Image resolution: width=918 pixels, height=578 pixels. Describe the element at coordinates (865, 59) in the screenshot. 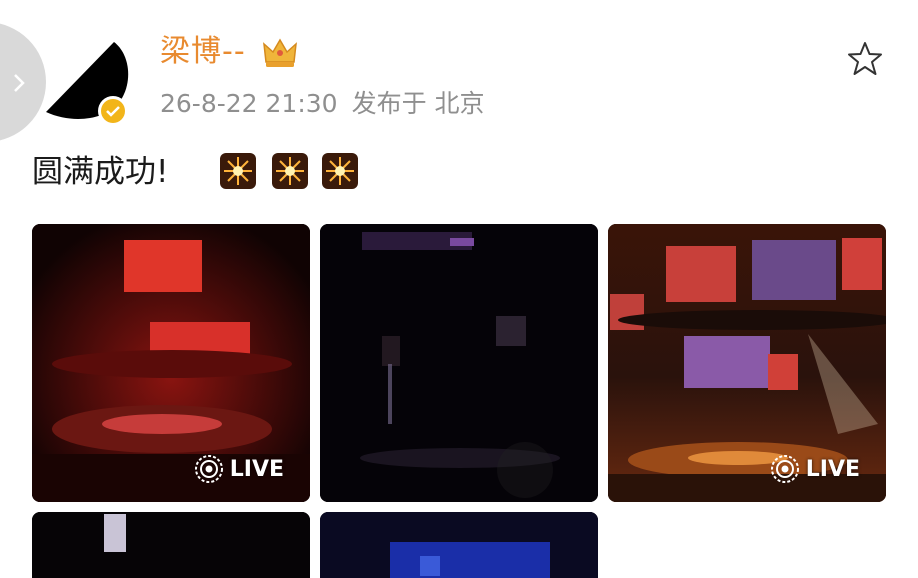

I see `star-icon` at that location.